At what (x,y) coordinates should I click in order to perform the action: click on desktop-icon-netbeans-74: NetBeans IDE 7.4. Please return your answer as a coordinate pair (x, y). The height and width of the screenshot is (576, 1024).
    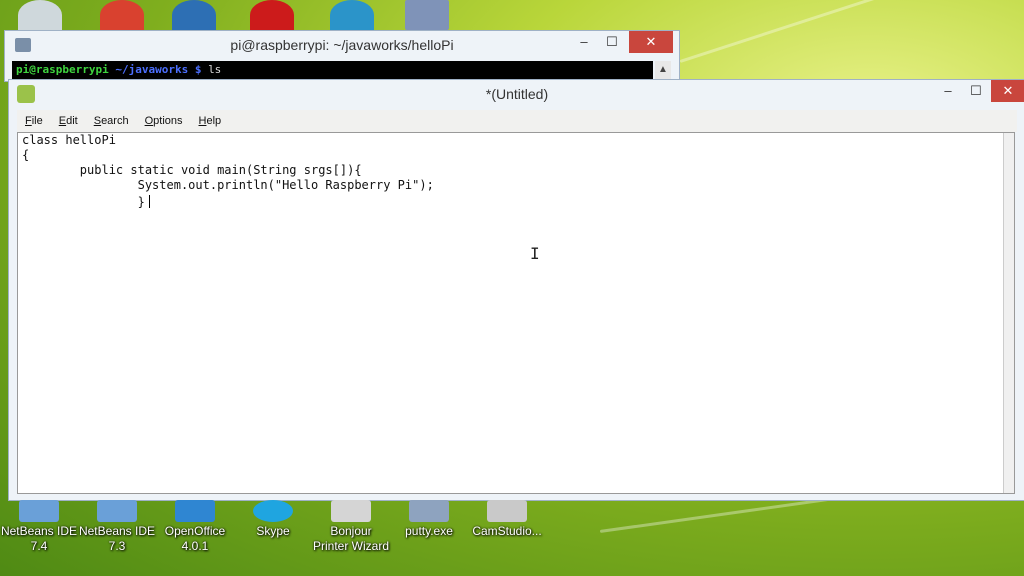
    Looking at the image, I should click on (39, 527).